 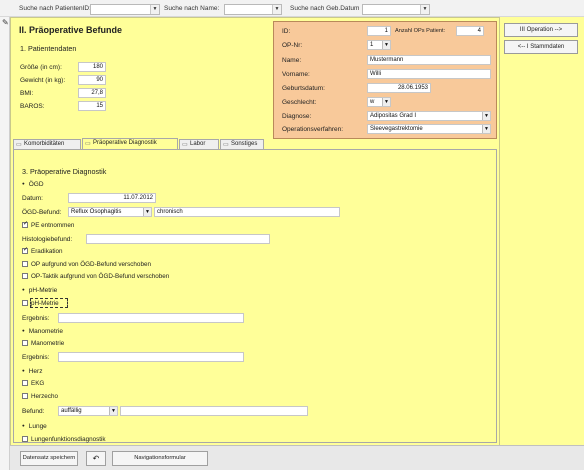 What do you see at coordinates (47, 251) in the screenshot?
I see `eradikation-label: Eradikation` at bounding box center [47, 251].